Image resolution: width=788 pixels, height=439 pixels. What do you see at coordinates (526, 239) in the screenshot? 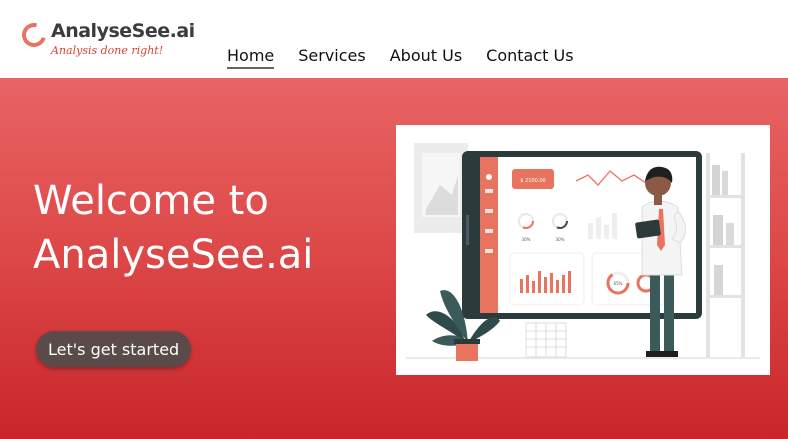
I see `gauge-left-label: 30%` at bounding box center [526, 239].